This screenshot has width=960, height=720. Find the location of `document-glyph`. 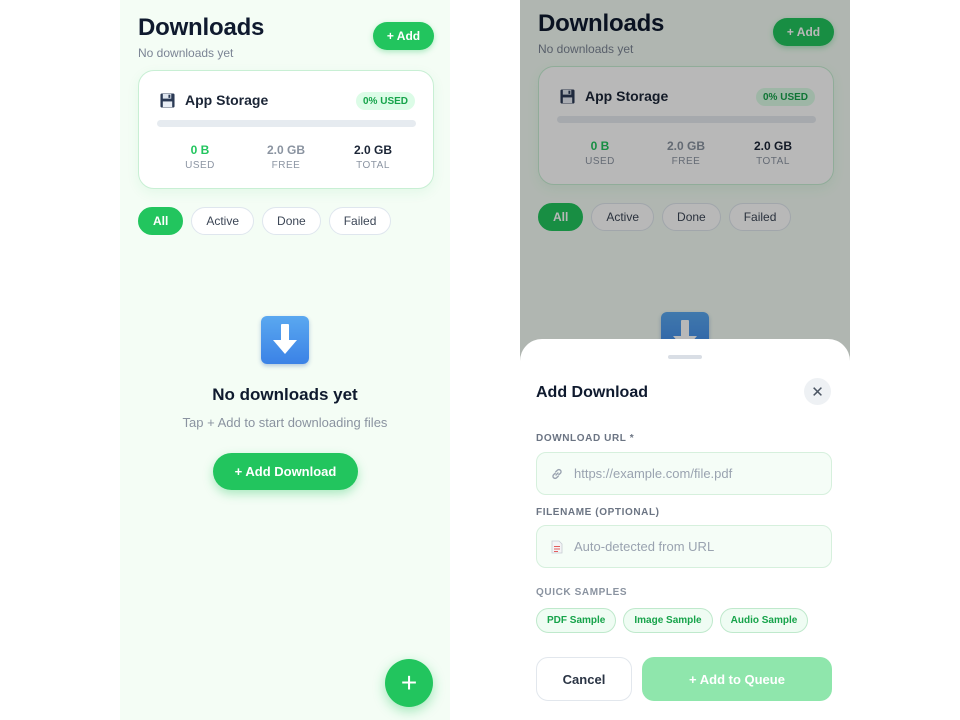

document-glyph is located at coordinates (557, 546).